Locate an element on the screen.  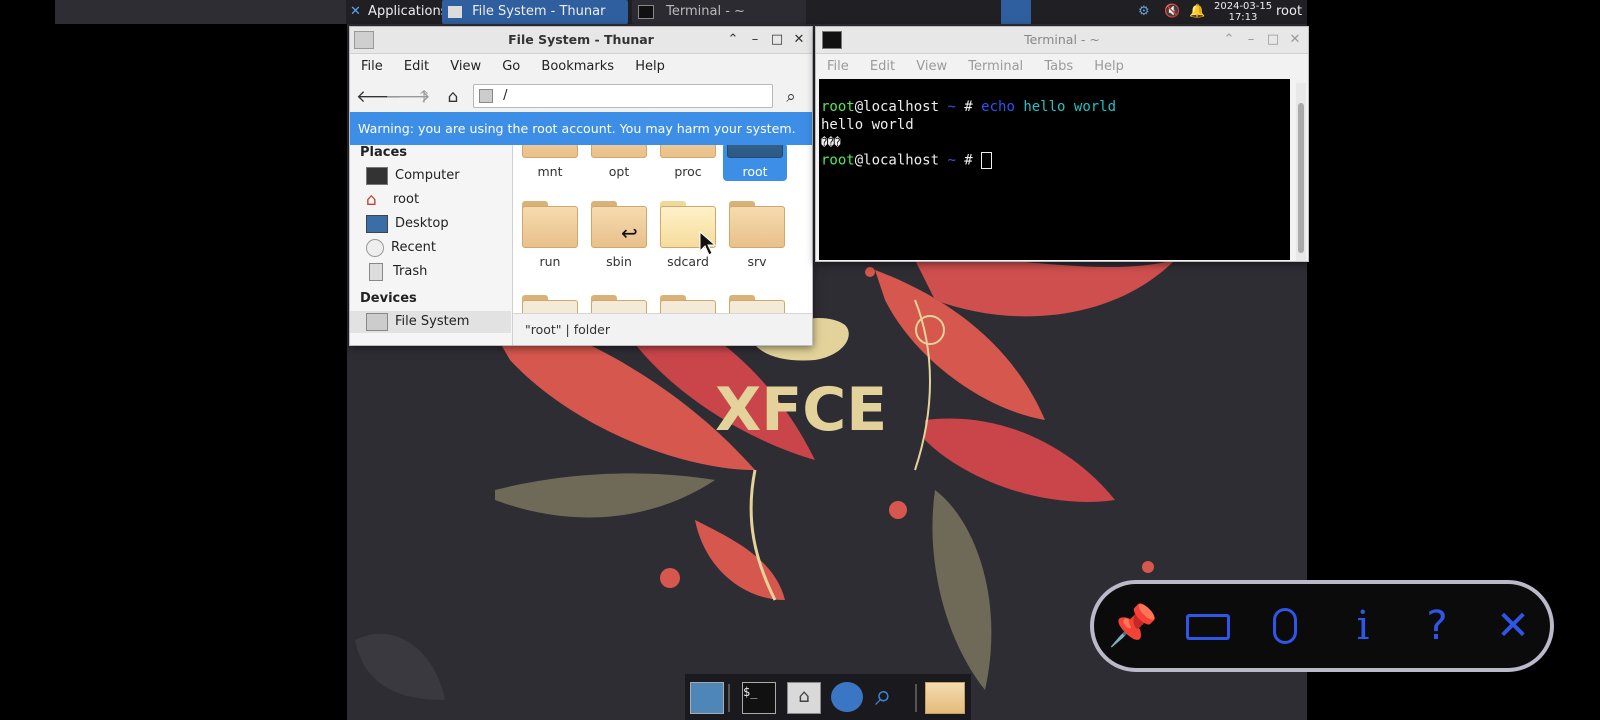
folder-launcher-icon is located at coordinates (945, 698).